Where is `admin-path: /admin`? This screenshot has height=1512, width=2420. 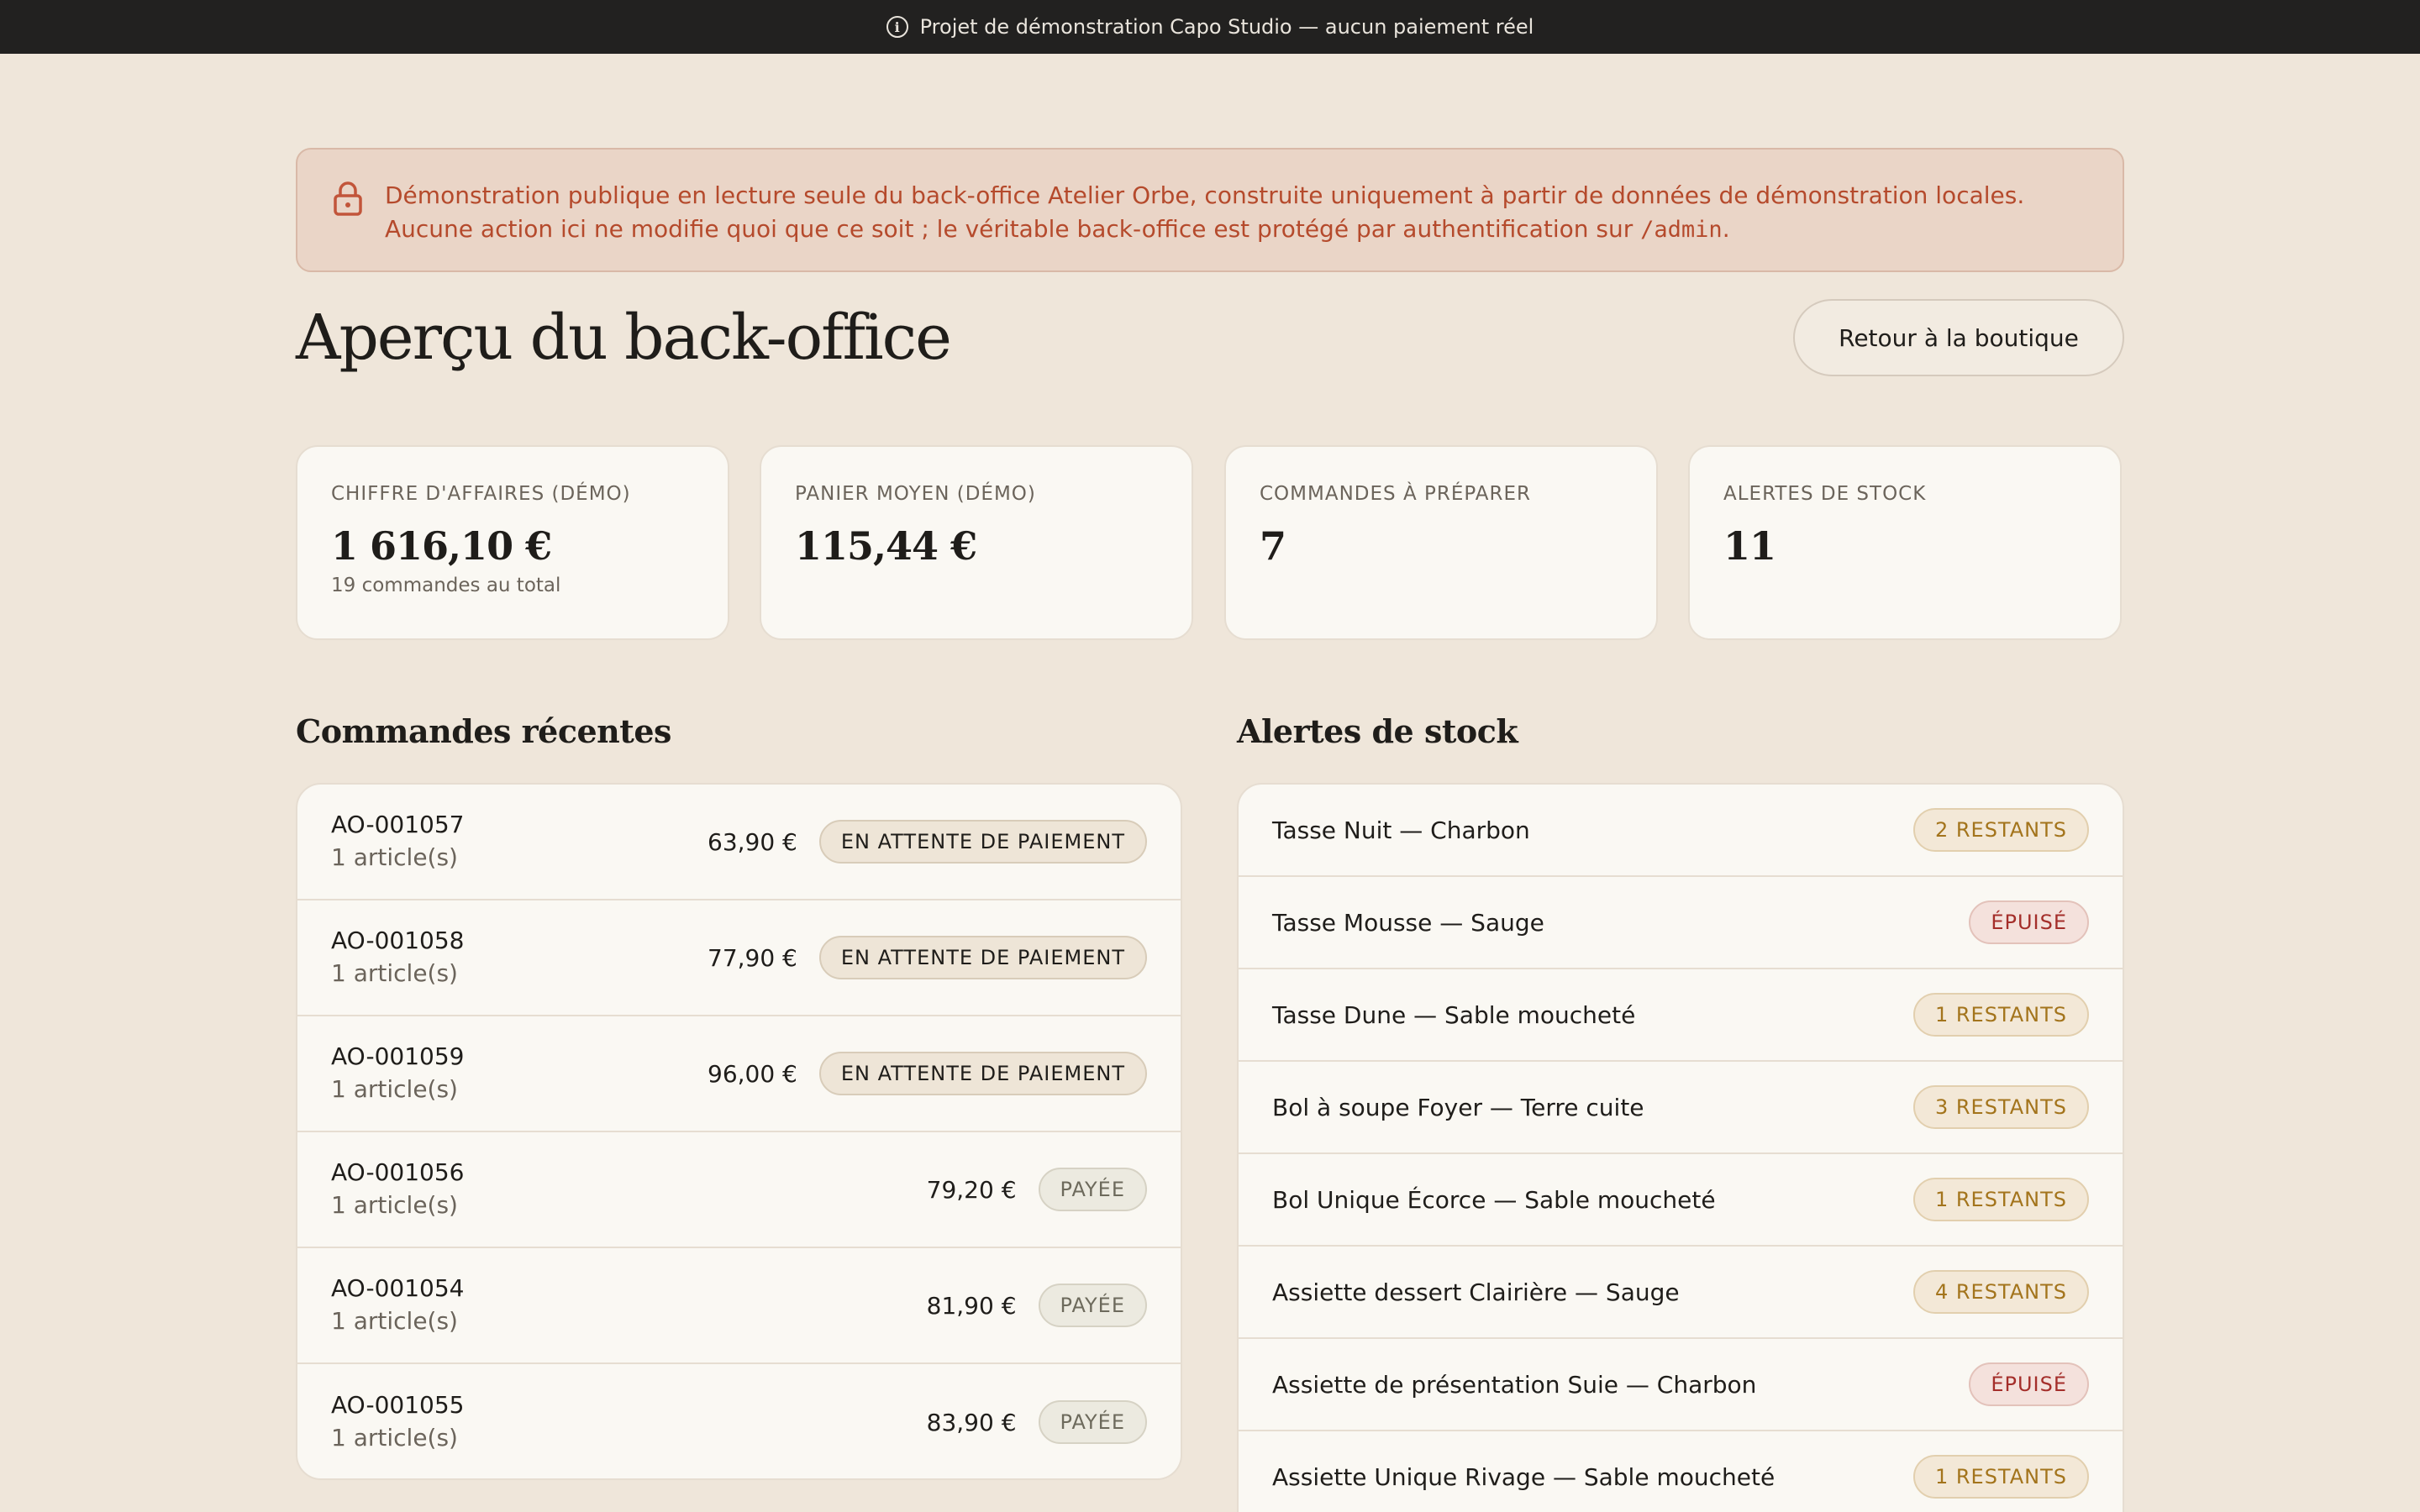
admin-path: /admin is located at coordinates (1681, 230).